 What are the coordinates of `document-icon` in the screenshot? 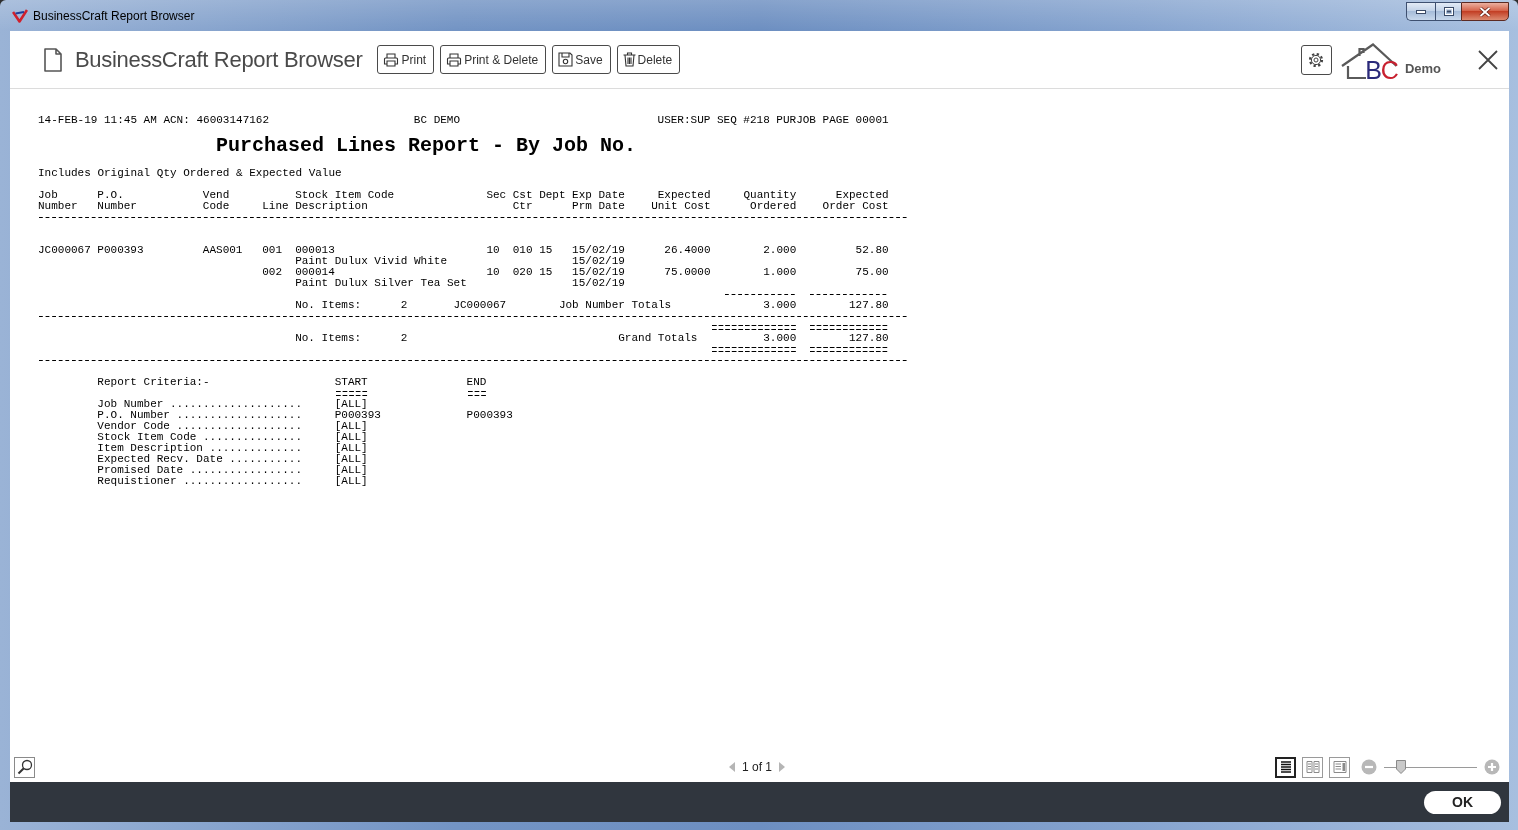 It's located at (53, 59).